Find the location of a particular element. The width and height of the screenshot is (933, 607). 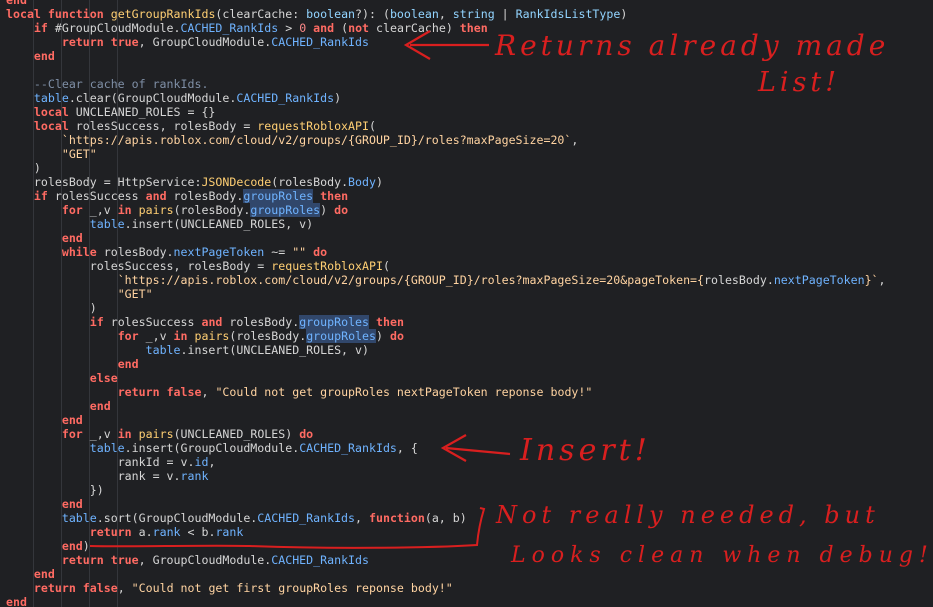

code-line: --Clear cache of rankIds. is located at coordinates (107, 84).